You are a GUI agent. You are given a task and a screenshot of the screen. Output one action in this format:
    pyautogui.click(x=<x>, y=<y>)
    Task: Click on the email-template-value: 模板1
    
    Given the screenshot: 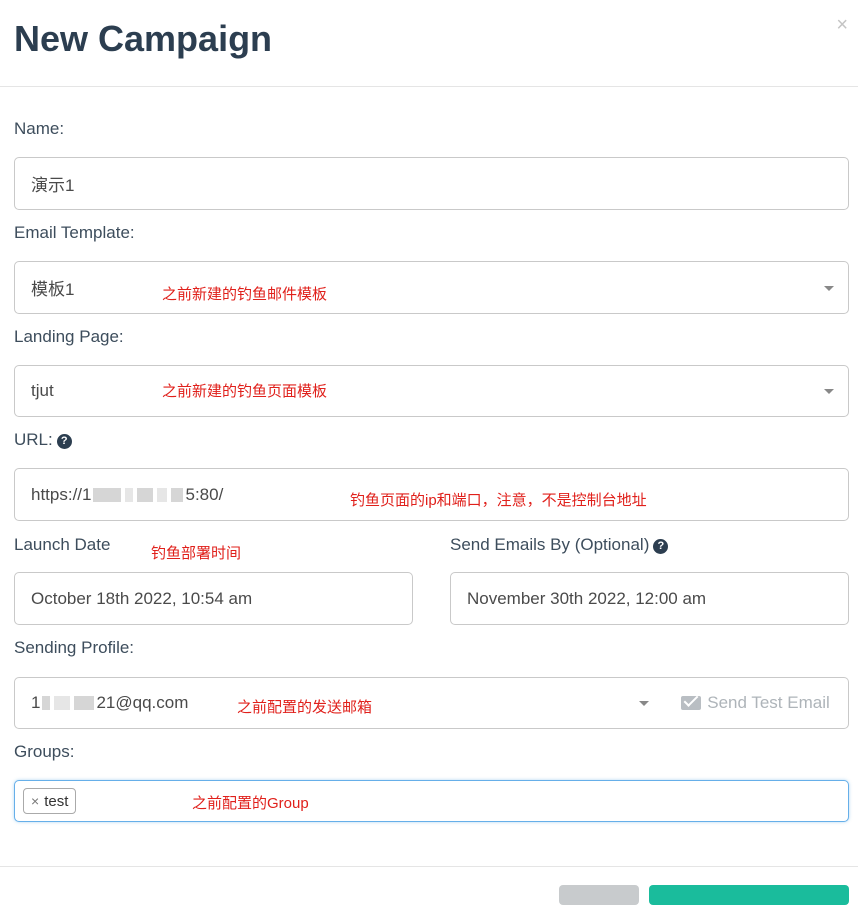 What is the action you would take?
    pyautogui.click(x=53, y=289)
    